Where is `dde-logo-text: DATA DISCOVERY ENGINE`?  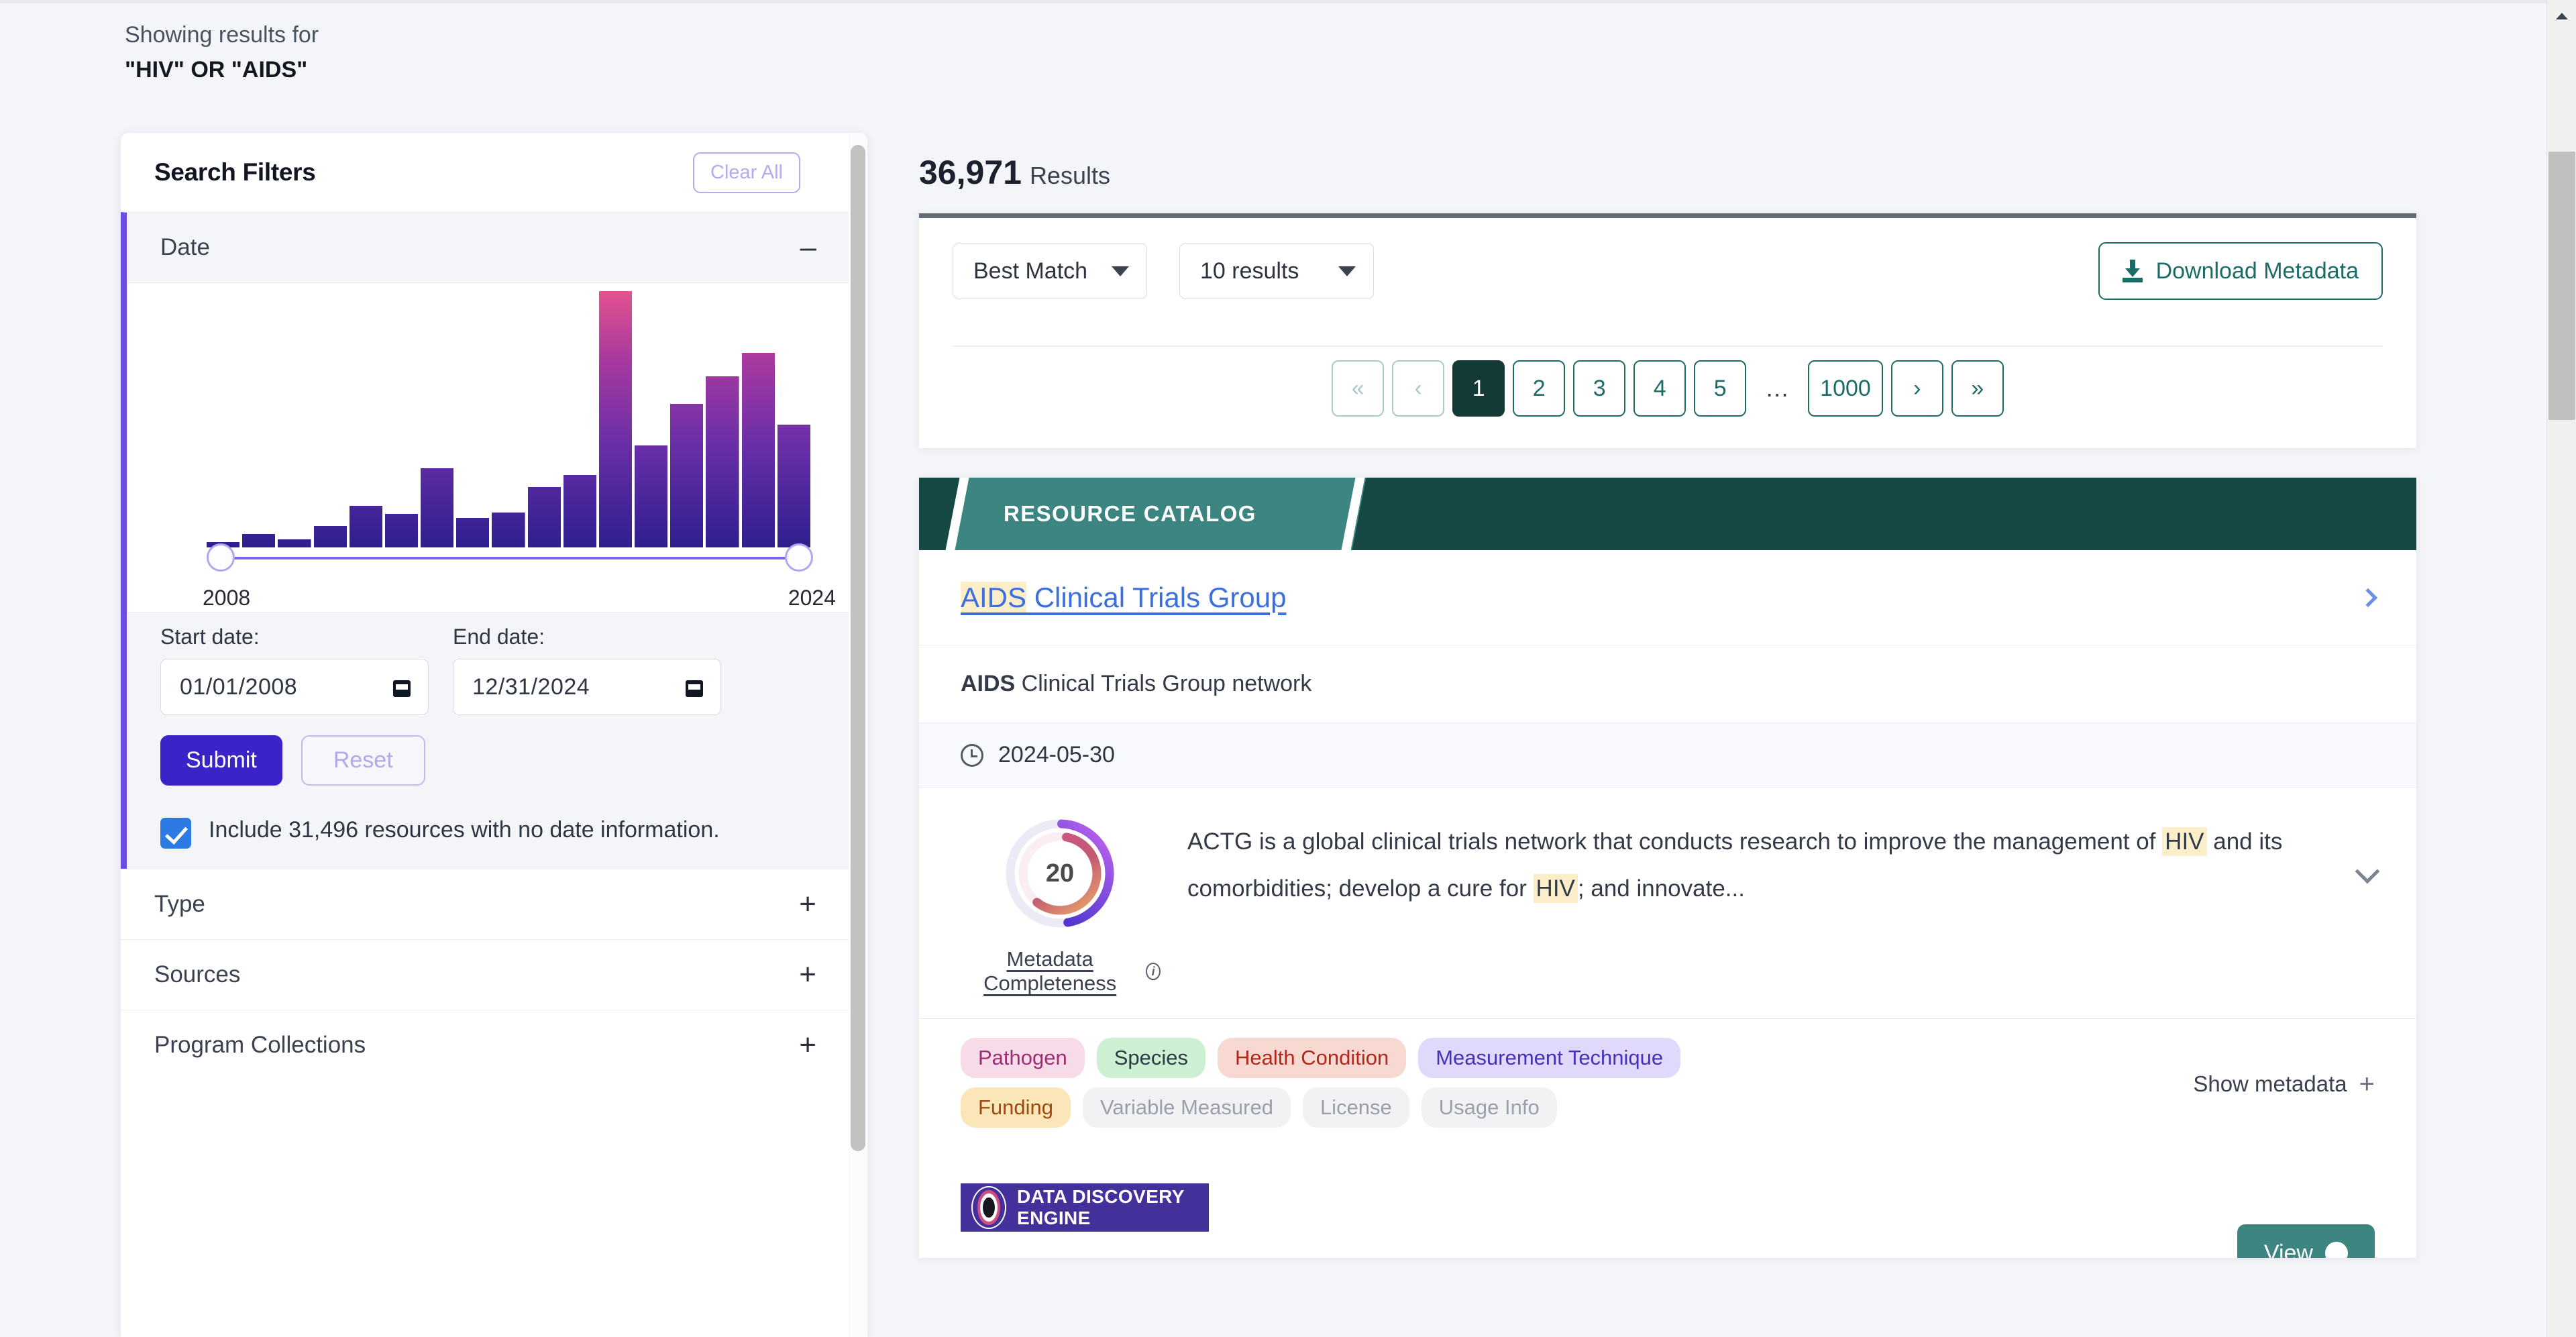 dde-logo-text: DATA DISCOVERY ENGINE is located at coordinates (1101, 1207).